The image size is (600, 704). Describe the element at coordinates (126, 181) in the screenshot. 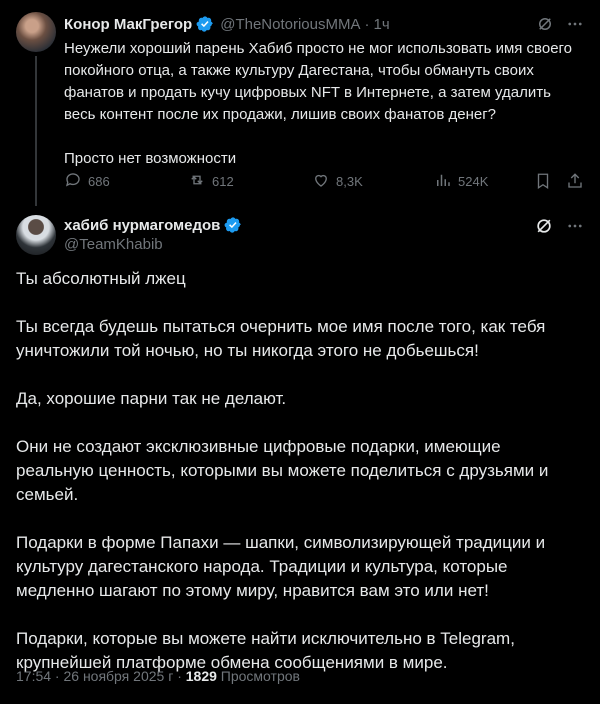

I see `reply-button: 686` at that location.